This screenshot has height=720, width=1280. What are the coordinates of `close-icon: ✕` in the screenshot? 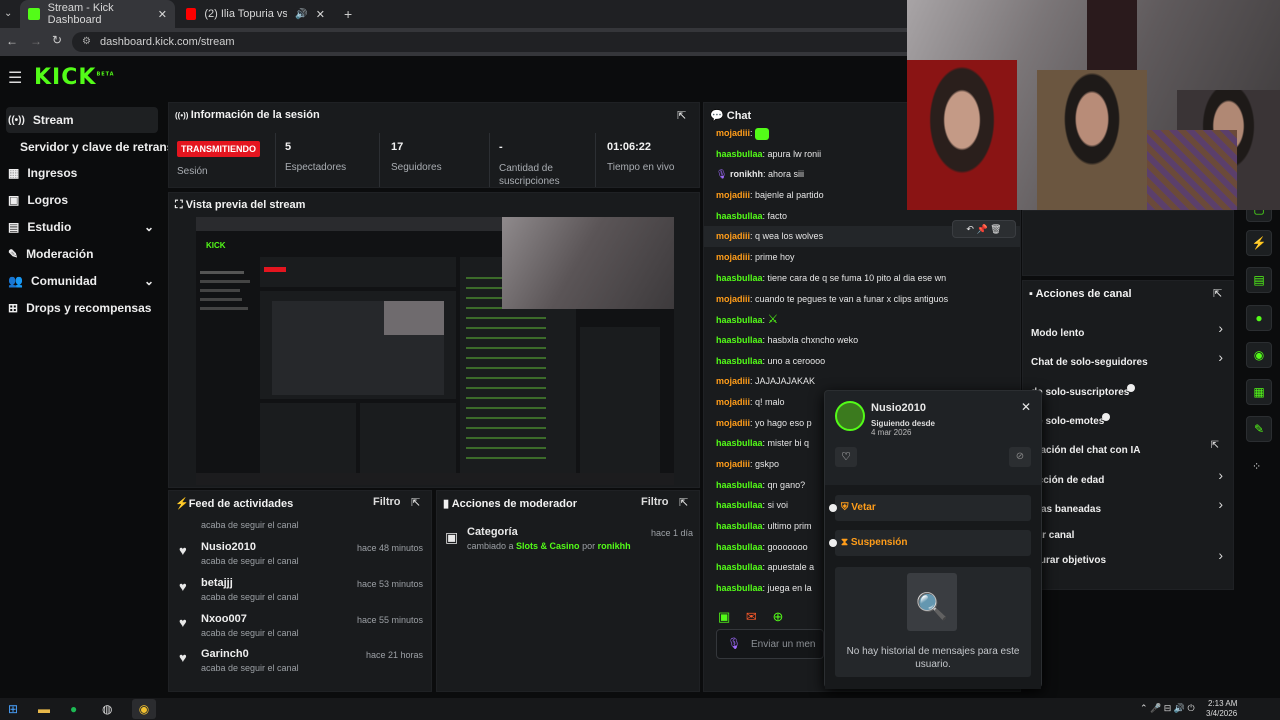 It's located at (1026, 407).